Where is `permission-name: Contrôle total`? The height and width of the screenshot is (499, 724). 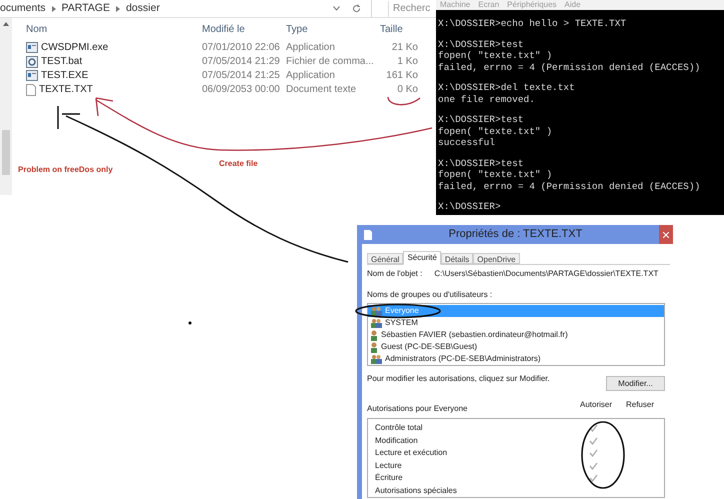
permission-name: Contrôle total is located at coordinates (399, 428).